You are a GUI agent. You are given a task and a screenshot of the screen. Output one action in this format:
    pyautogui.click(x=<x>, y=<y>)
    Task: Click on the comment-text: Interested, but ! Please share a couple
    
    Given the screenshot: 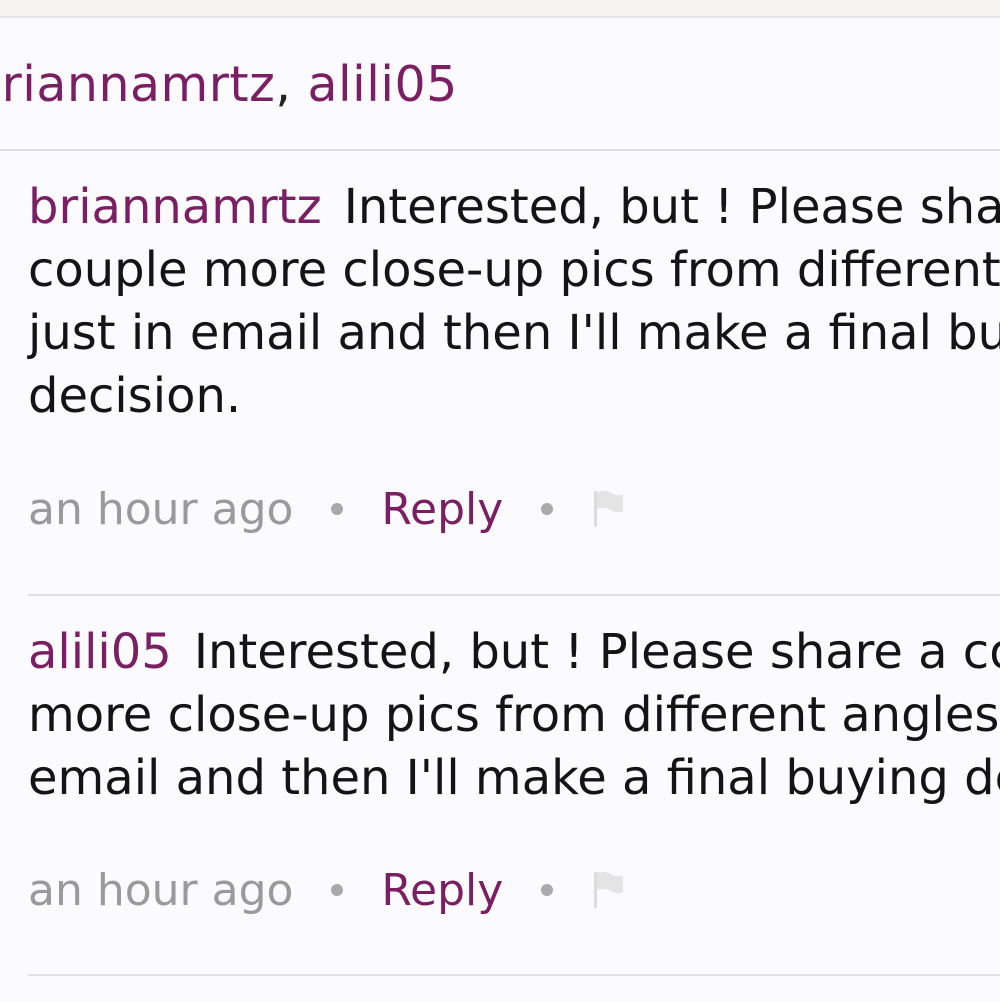 What is the action you would take?
    pyautogui.click(x=596, y=652)
    